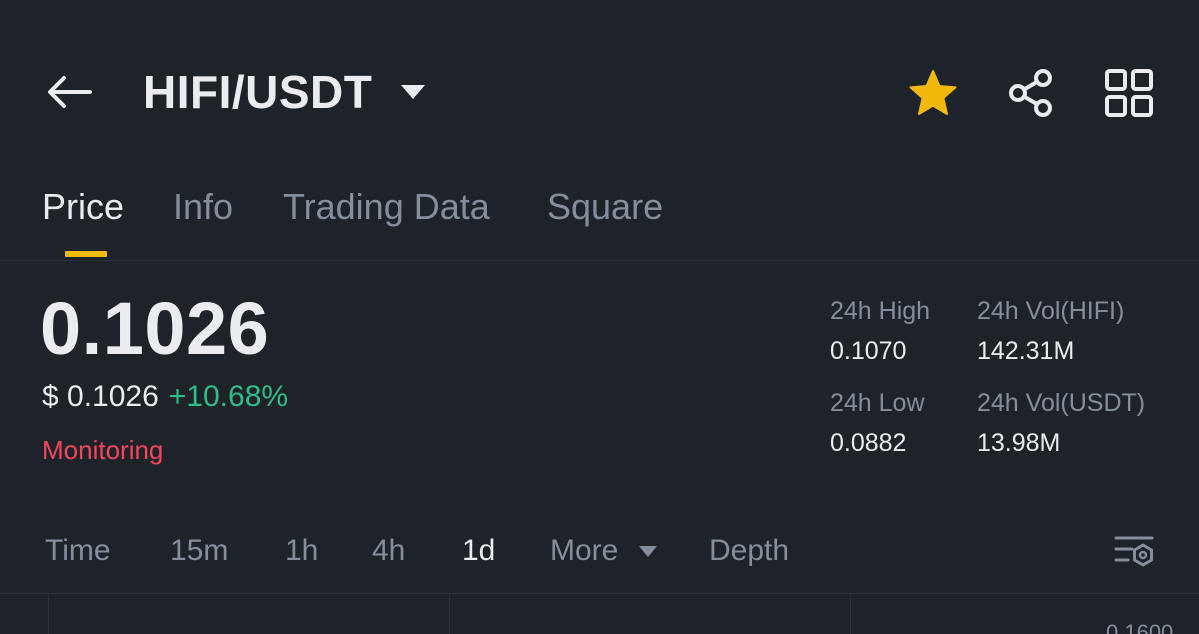 Image resolution: width=1199 pixels, height=634 pixels. What do you see at coordinates (1140, 627) in the screenshot?
I see `price-axis-label: 0.1600` at bounding box center [1140, 627].